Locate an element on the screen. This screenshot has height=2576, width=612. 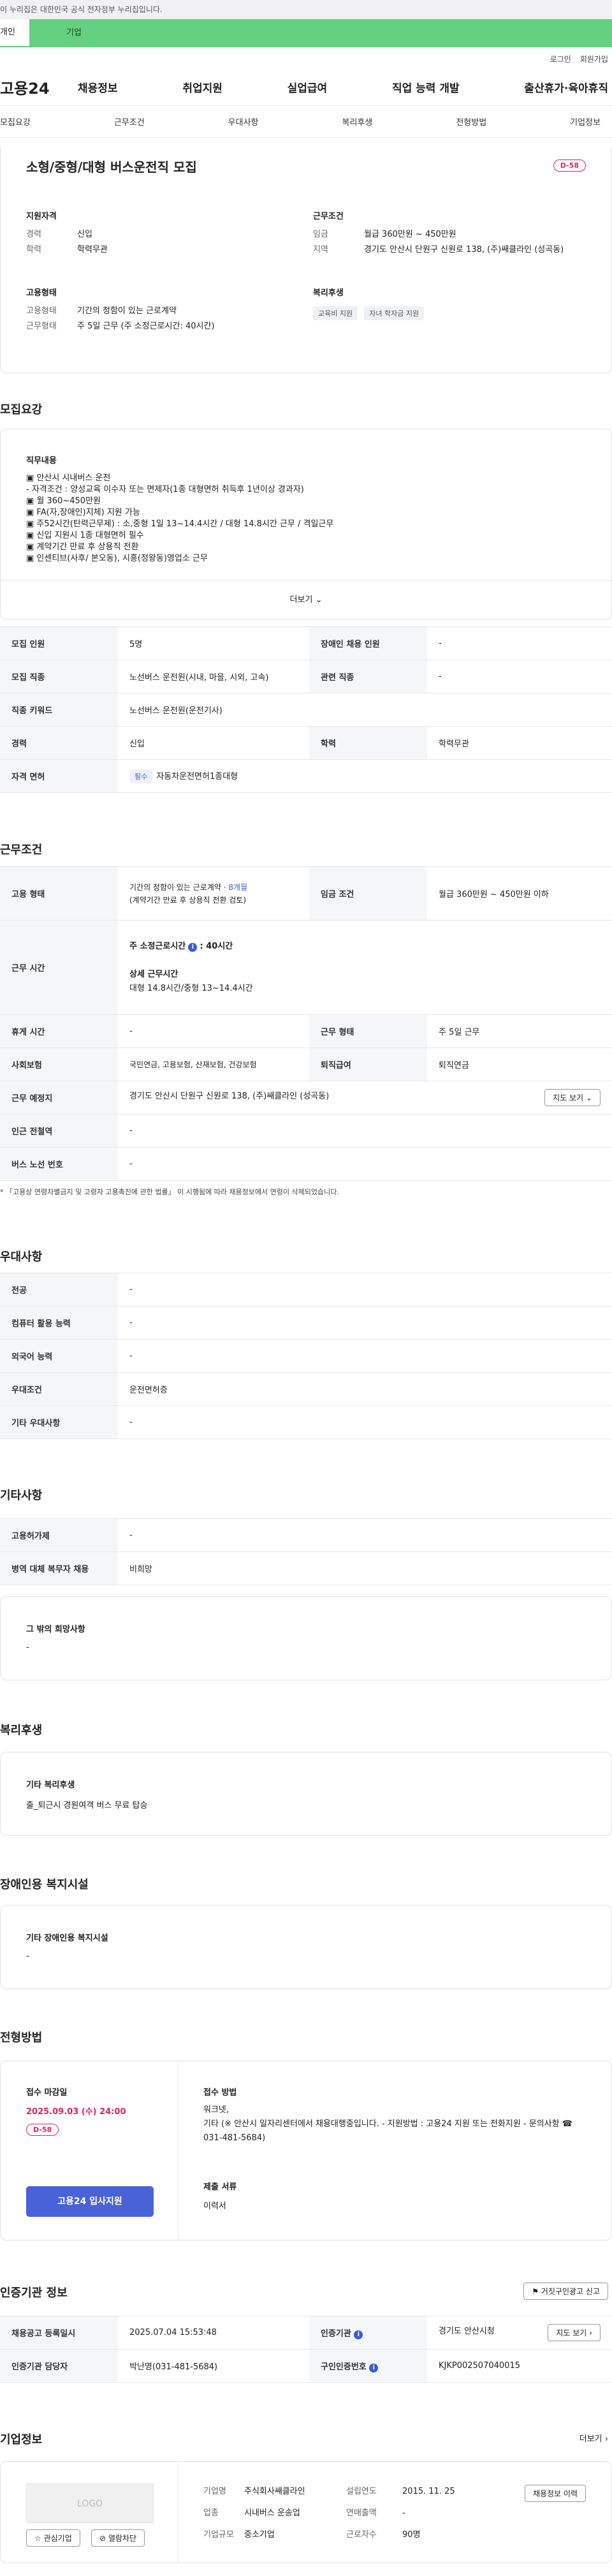
cell-value: 비희망 is located at coordinates (365, 1568).